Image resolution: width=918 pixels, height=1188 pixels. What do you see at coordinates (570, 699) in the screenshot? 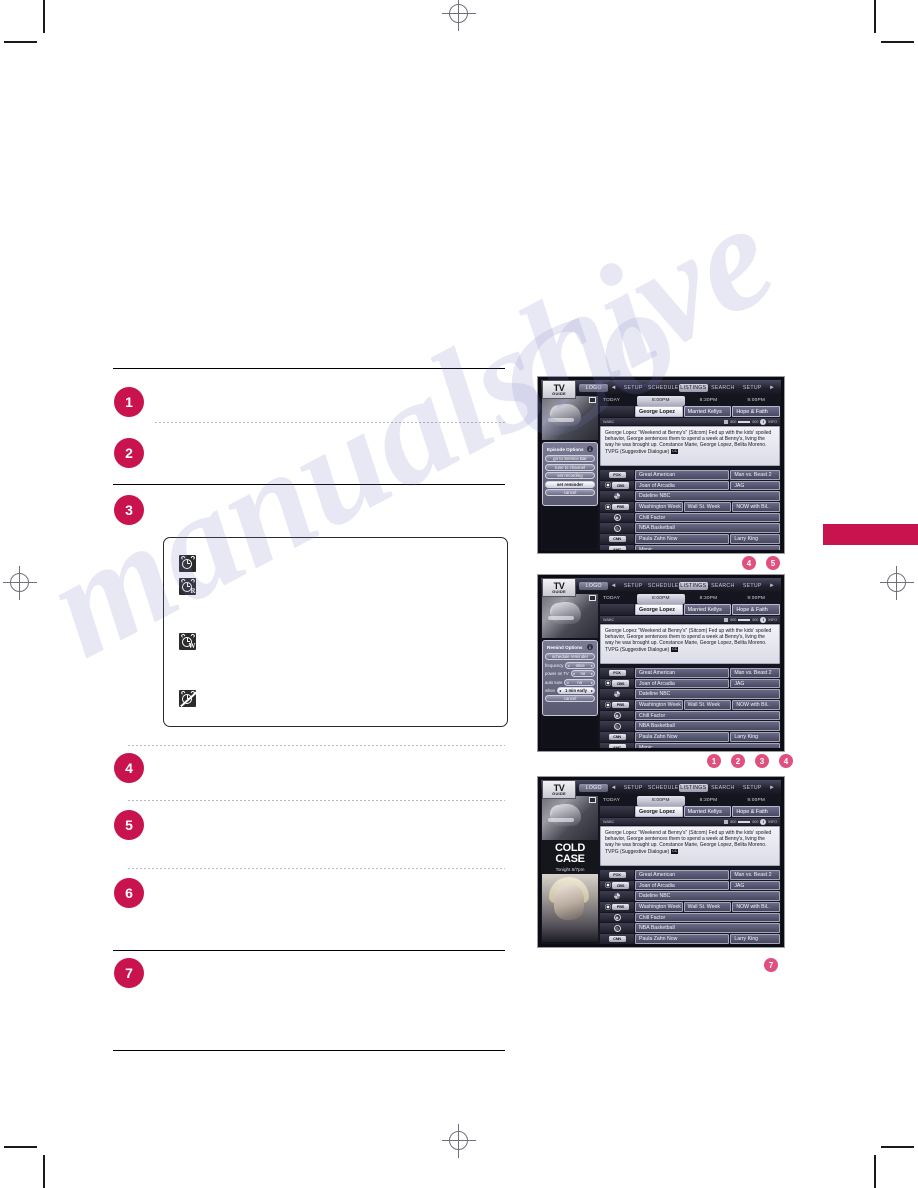
I see `remind-cancel-button: cancel` at bounding box center [570, 699].